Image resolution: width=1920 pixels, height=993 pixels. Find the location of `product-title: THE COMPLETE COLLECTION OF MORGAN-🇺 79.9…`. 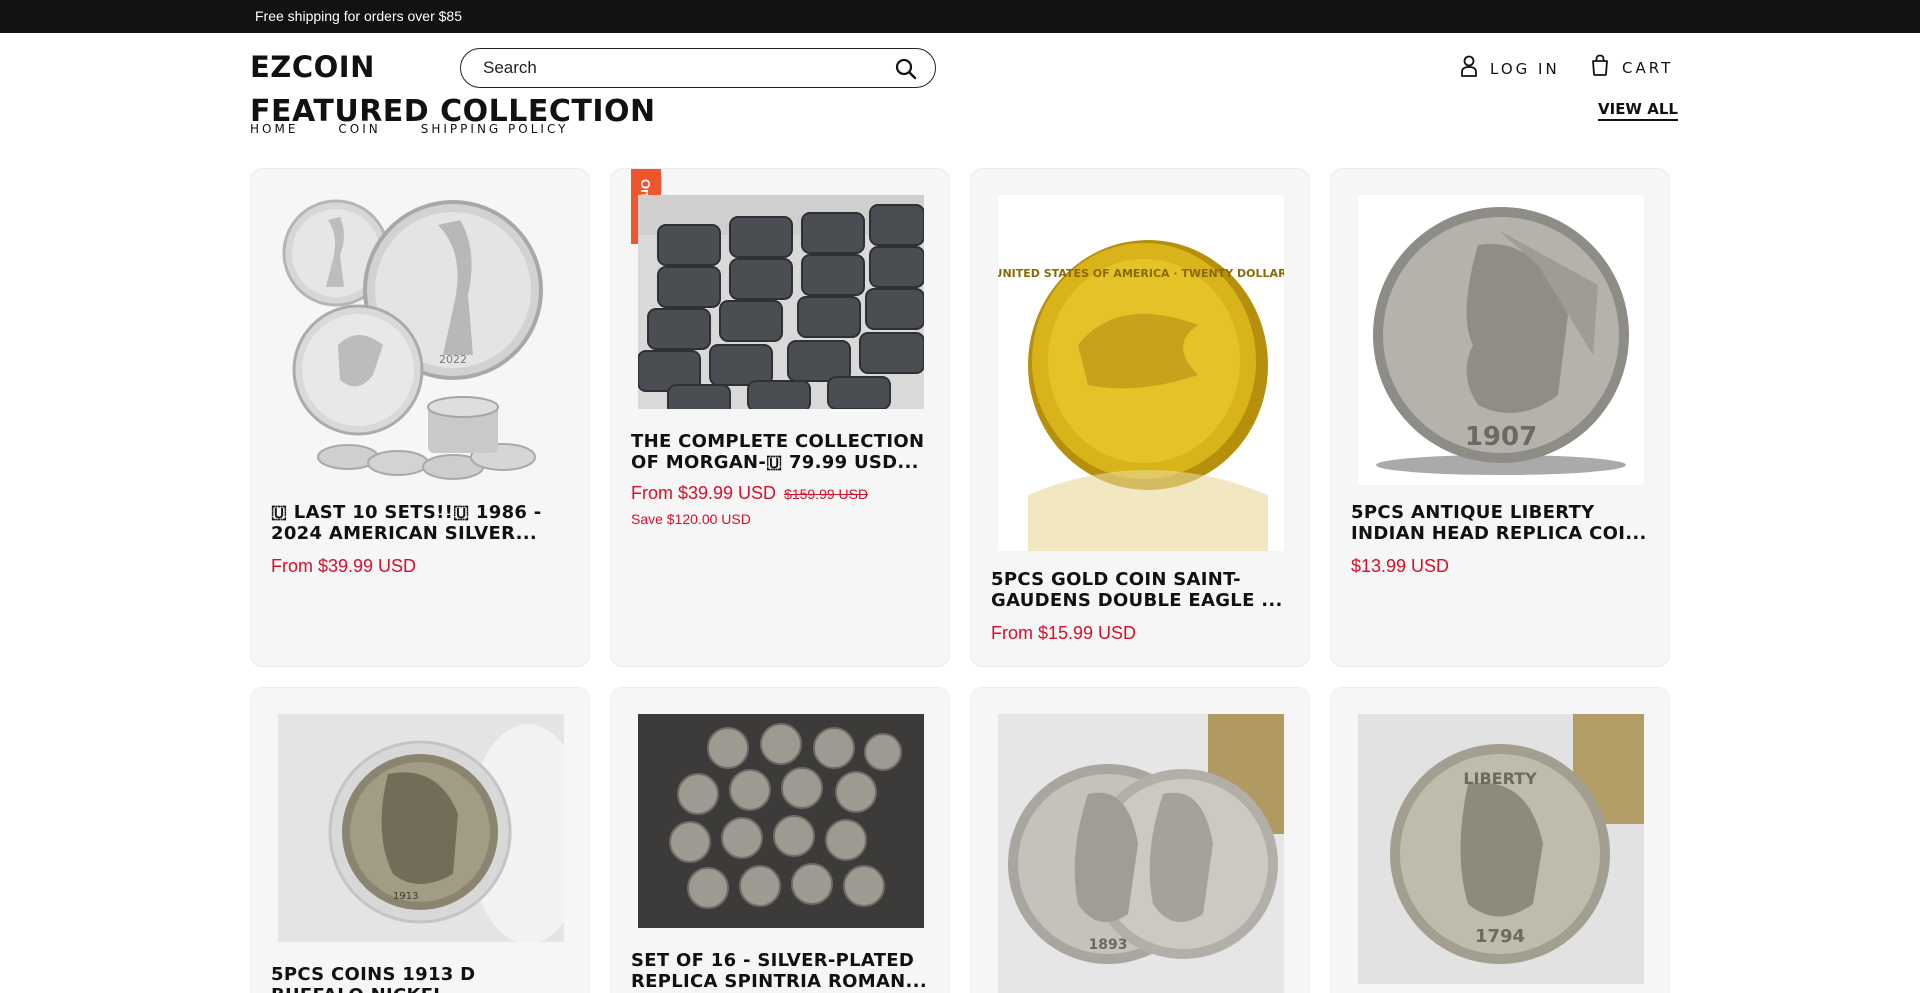

product-title: THE COMPLETE COLLECTION OF MORGAN-🇺 79.9… is located at coordinates (781, 452).